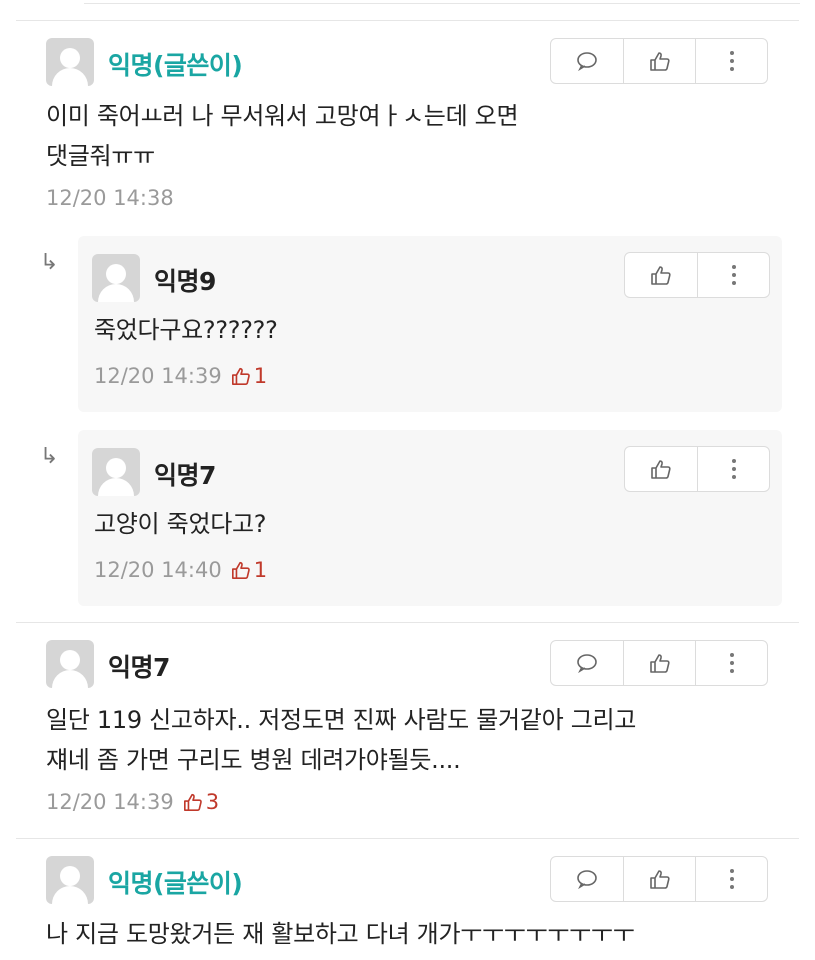  Describe the element at coordinates (180, 524) in the screenshot. I see `comment-body: 고양이 죽었다고?` at that location.